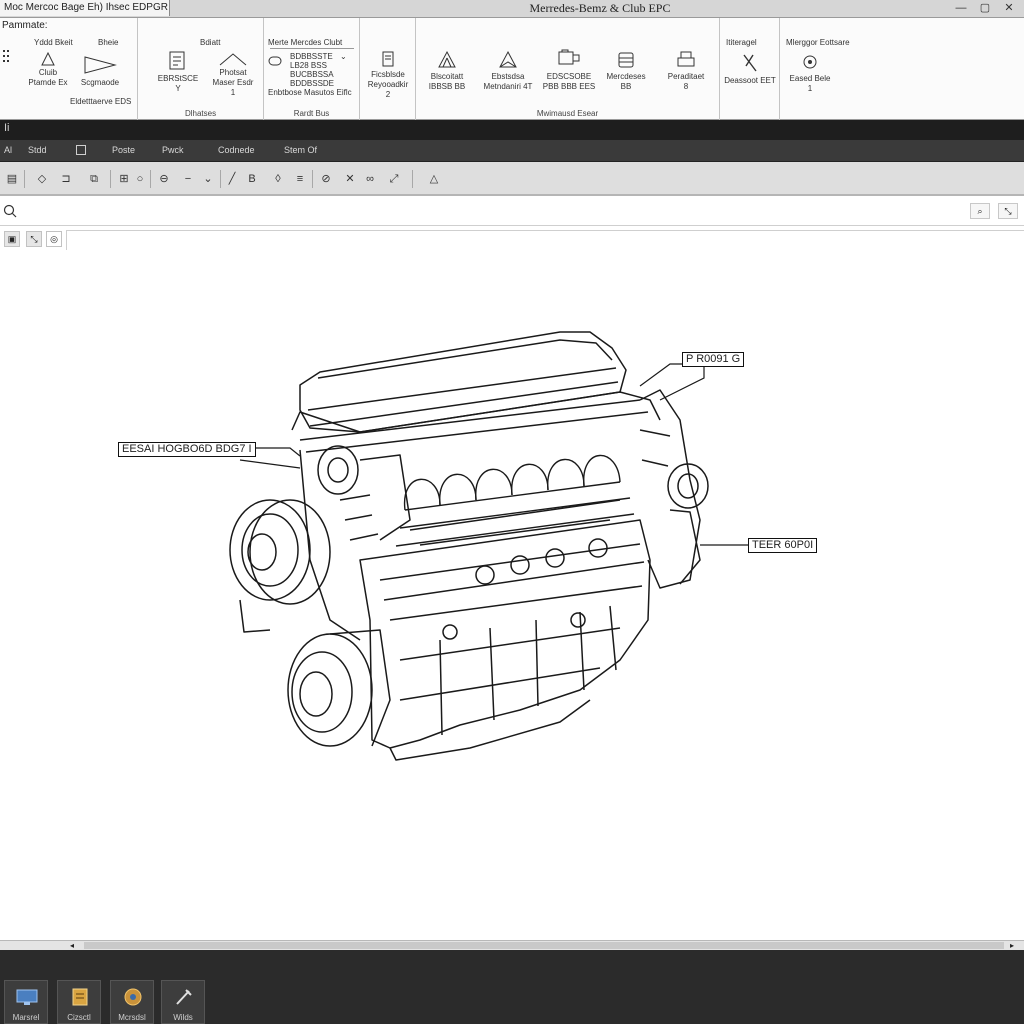 This screenshot has height=1024, width=1024. What do you see at coordinates (188, 179) in the screenshot?
I see `minus-icon: −` at bounding box center [188, 179].